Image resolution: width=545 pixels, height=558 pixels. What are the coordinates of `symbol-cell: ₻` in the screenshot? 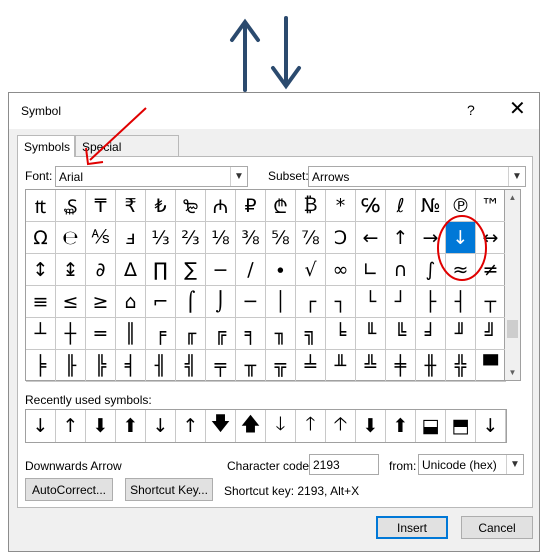 It's located at (191, 206).